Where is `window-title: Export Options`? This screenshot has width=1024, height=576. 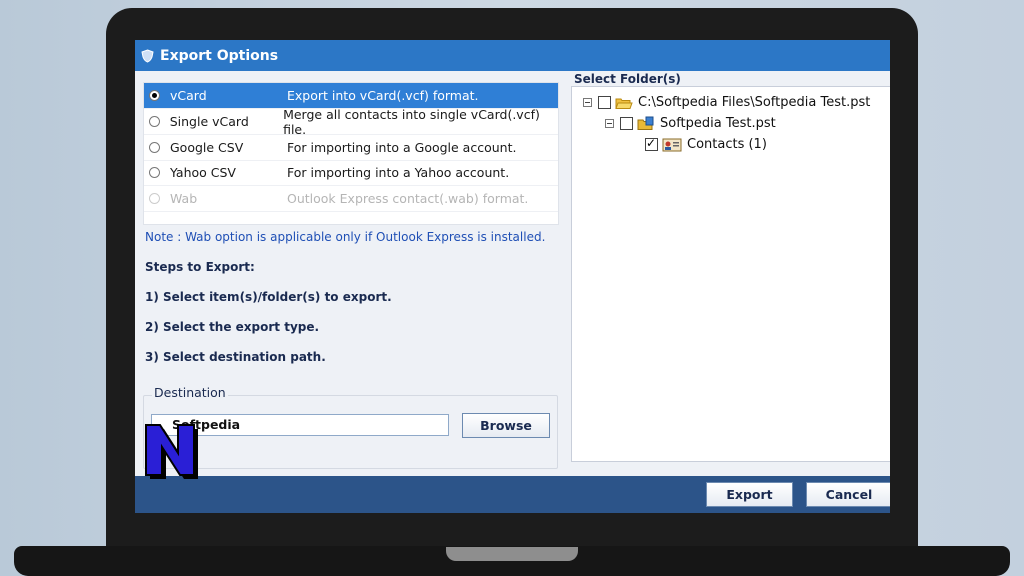
window-title: Export Options is located at coordinates (219, 55).